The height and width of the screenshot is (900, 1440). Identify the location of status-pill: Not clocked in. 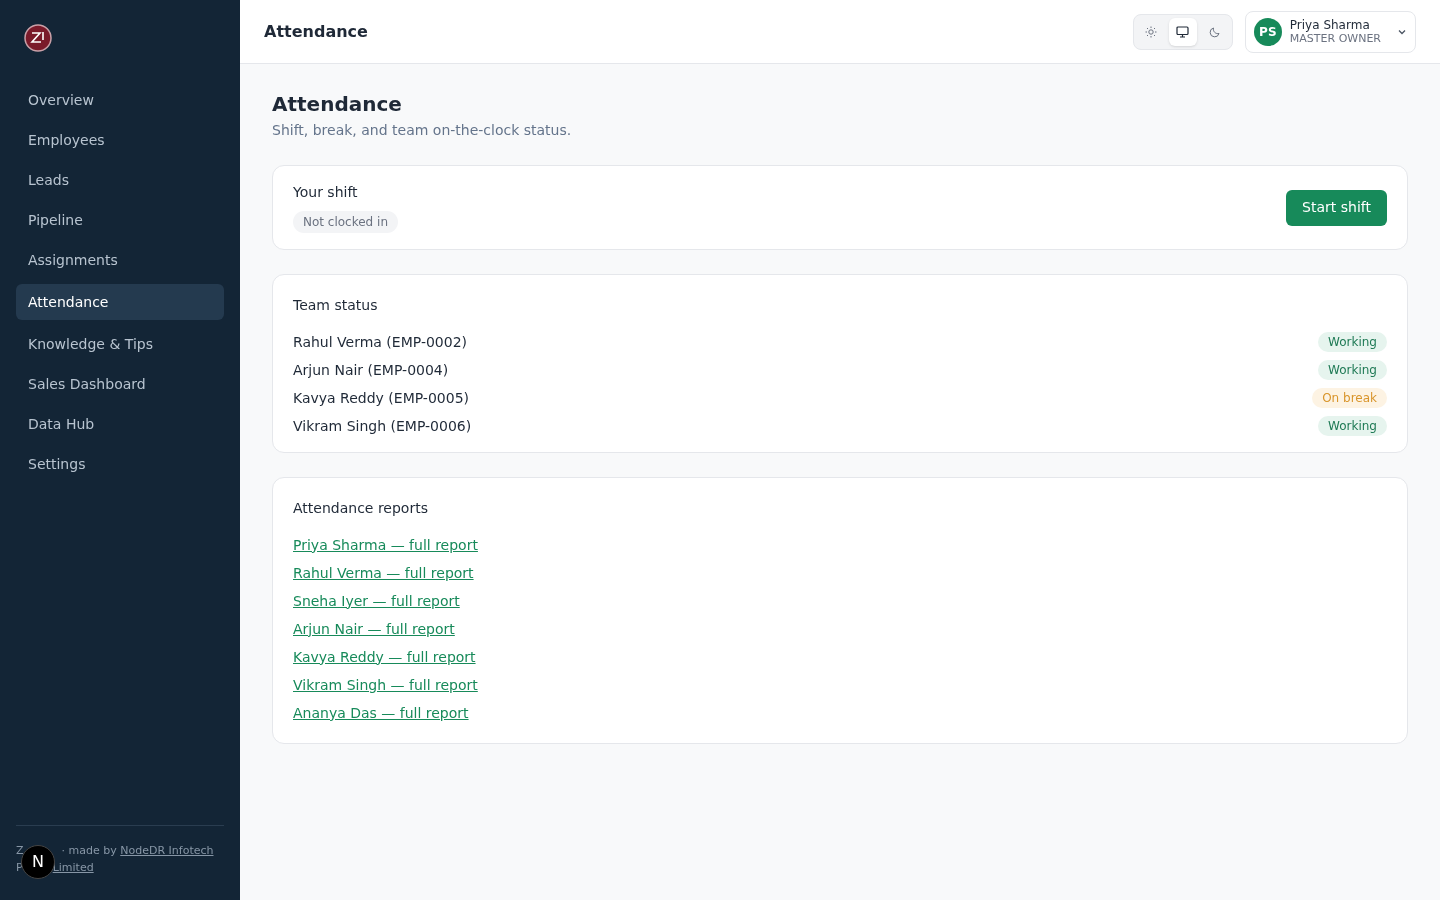
(345, 222).